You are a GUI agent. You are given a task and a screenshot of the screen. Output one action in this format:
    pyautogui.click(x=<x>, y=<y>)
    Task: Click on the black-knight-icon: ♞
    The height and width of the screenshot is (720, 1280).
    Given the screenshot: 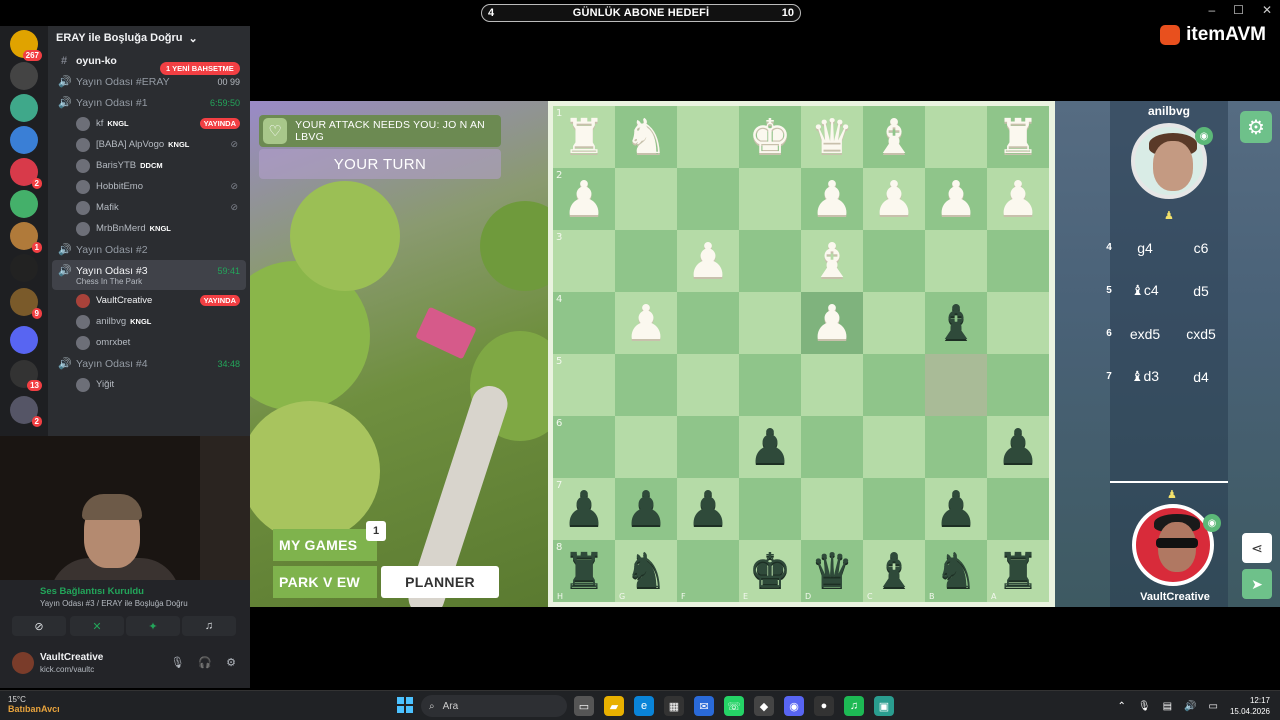 What is the action you would take?
    pyautogui.click(x=645, y=571)
    